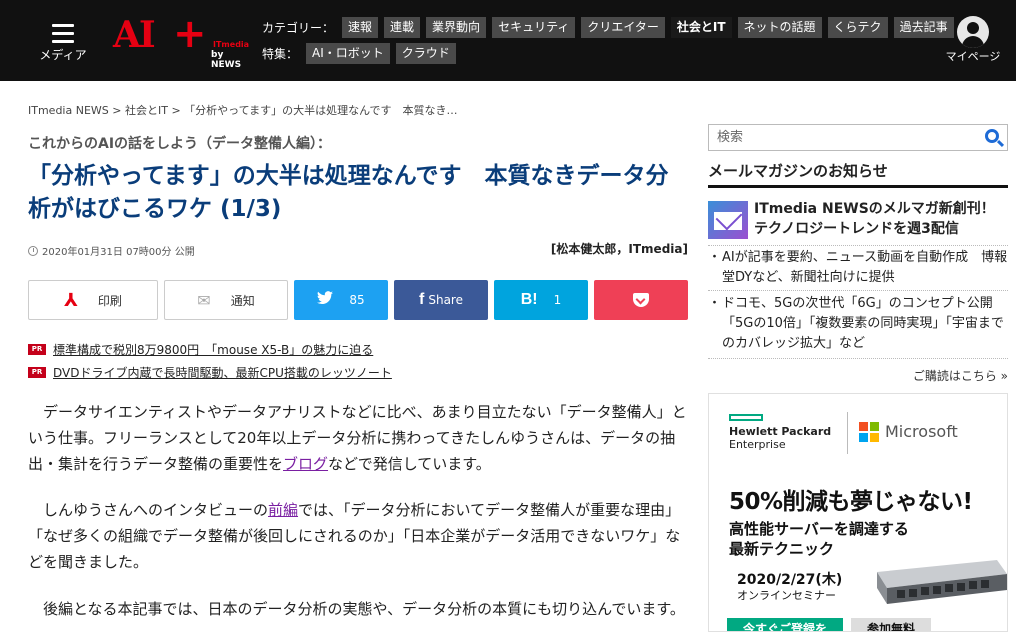  Describe the element at coordinates (701, 27) in the screenshot. I see `category-tag-society-it: 社会とIT` at that location.